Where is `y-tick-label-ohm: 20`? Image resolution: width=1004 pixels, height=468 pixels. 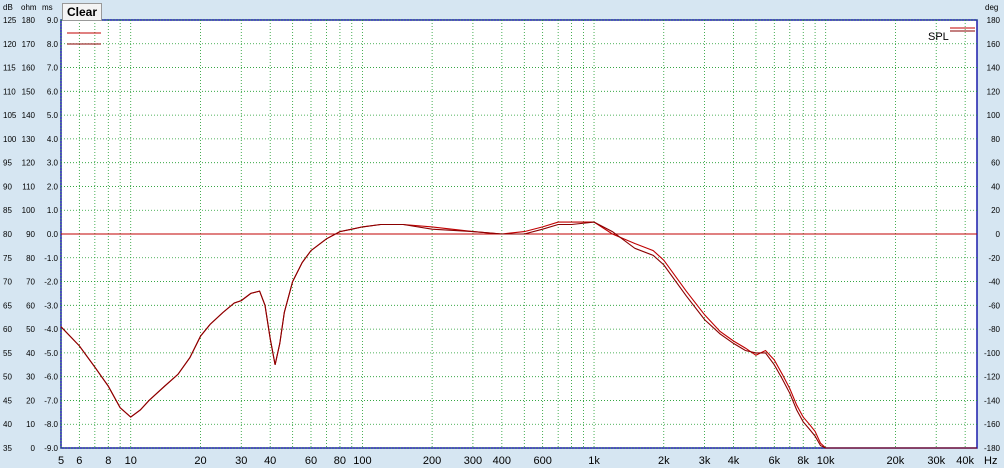
y-tick-label-ohm: 20 is located at coordinates (30, 400).